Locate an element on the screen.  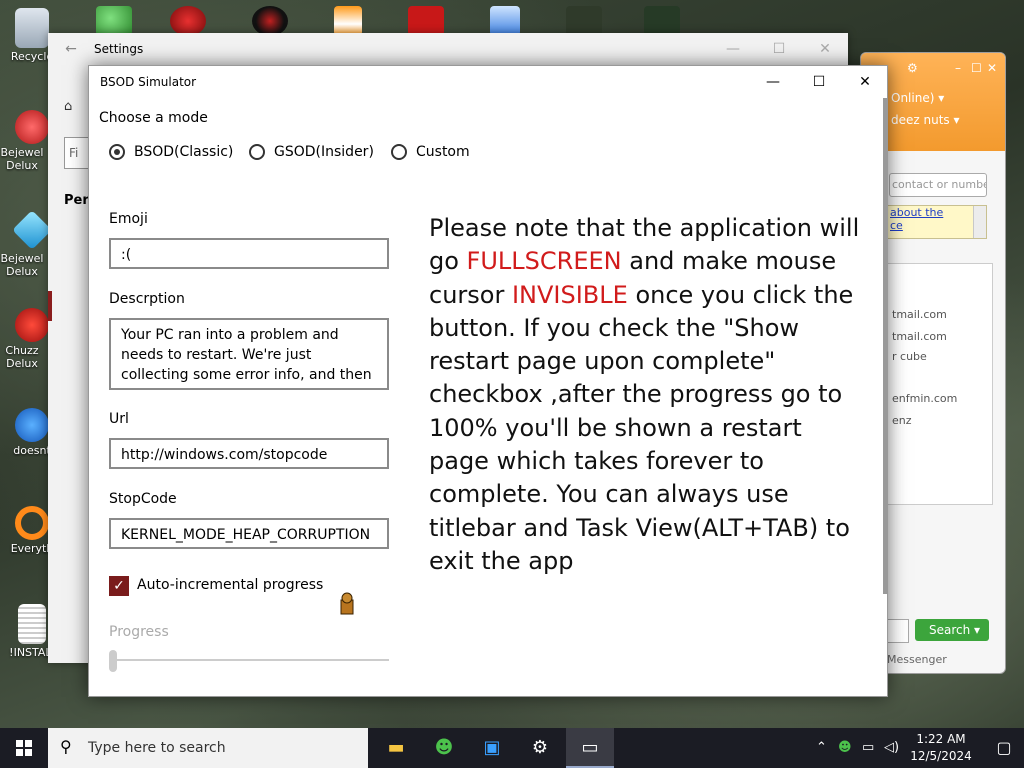
minimize-button: — is located at coordinates (773, 82).